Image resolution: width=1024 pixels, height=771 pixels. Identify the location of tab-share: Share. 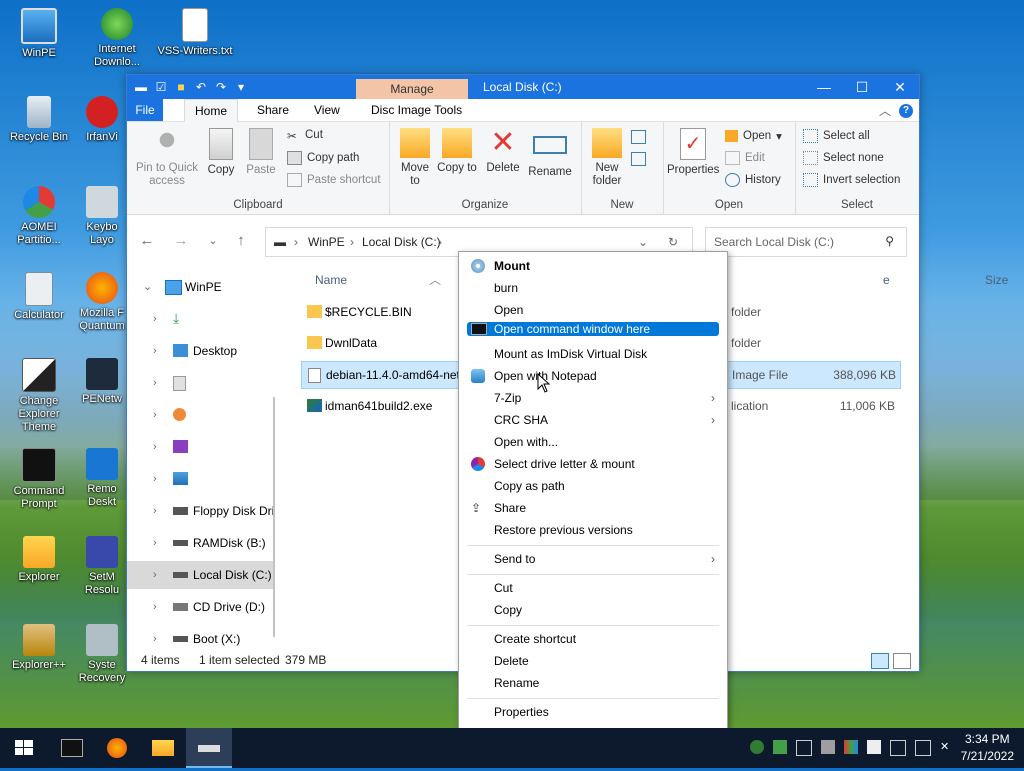
(273, 110).